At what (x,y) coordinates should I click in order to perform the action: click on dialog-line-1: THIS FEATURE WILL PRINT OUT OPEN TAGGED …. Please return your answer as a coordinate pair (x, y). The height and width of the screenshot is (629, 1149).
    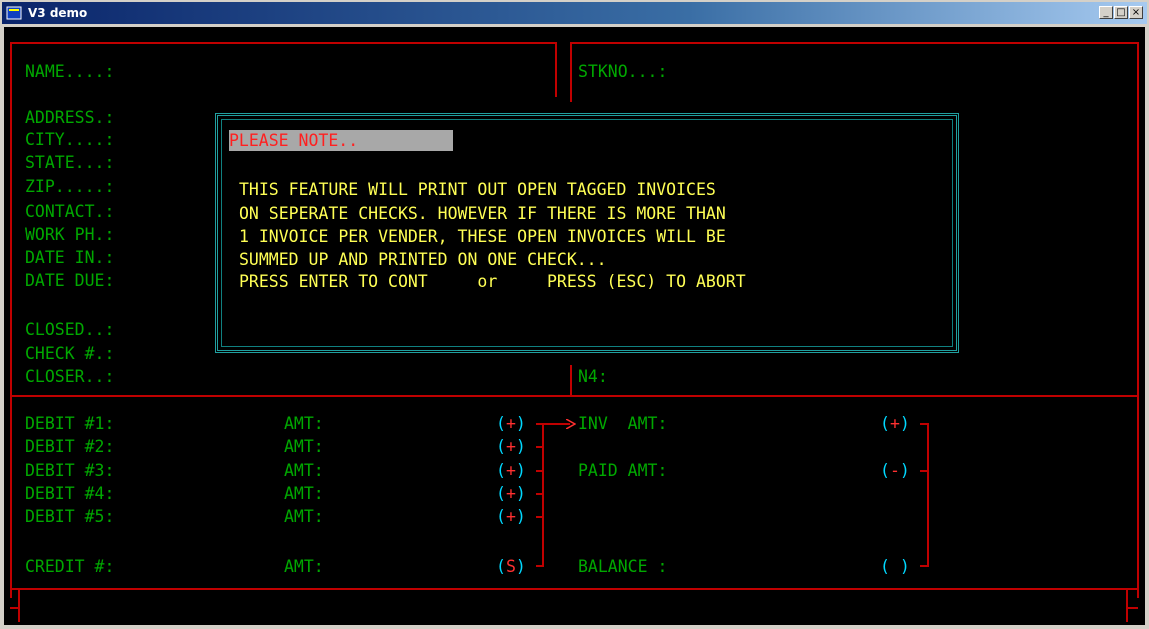
    Looking at the image, I should click on (477, 189).